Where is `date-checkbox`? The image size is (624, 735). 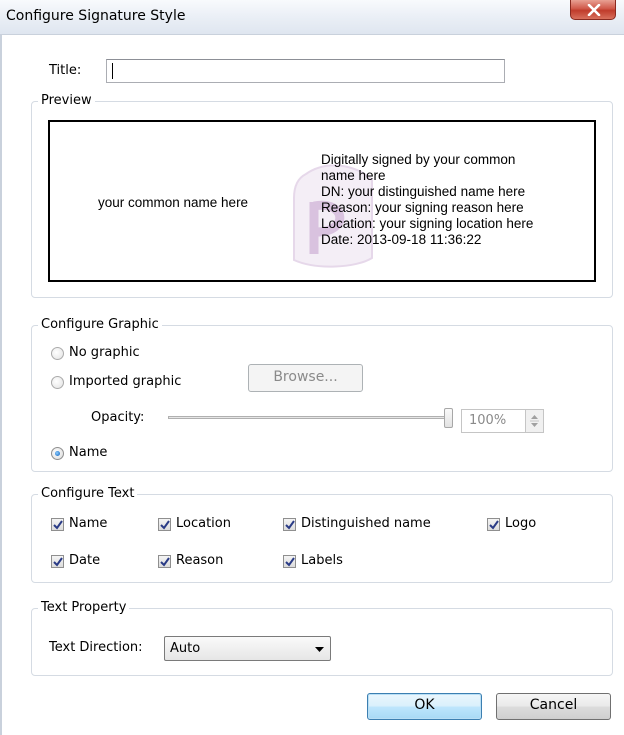 date-checkbox is located at coordinates (57, 561).